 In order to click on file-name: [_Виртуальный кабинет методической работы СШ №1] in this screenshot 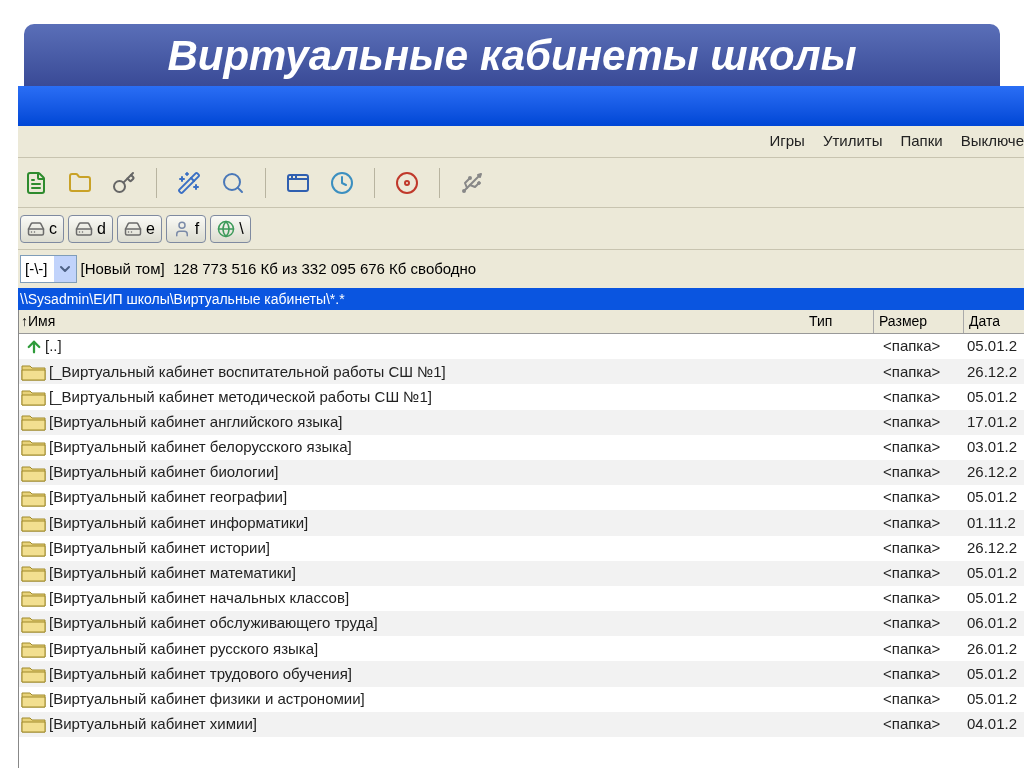, I will do `click(240, 397)`.